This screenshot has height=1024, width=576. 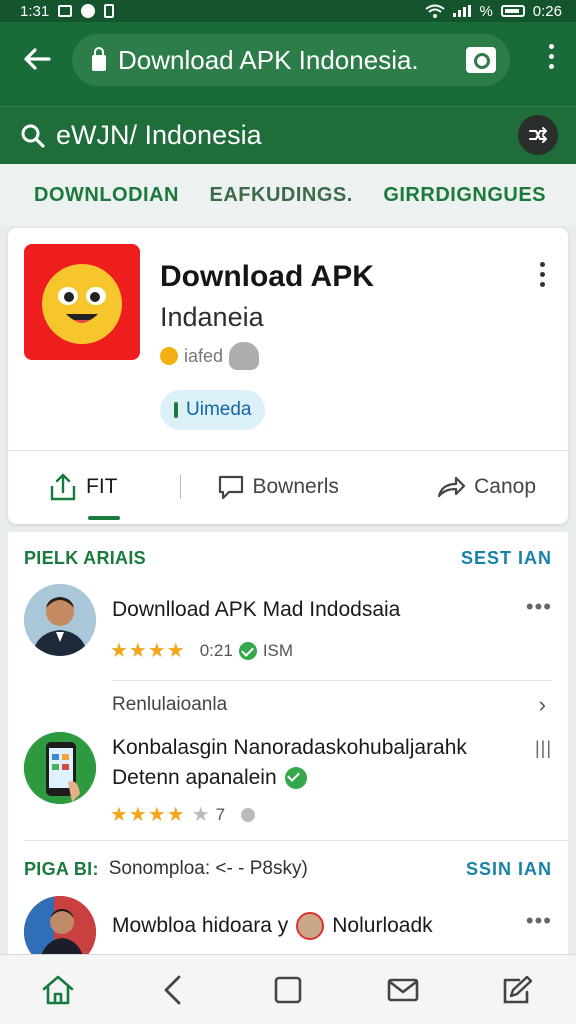 What do you see at coordinates (244, 356) in the screenshot?
I see `mascot-icon` at bounding box center [244, 356].